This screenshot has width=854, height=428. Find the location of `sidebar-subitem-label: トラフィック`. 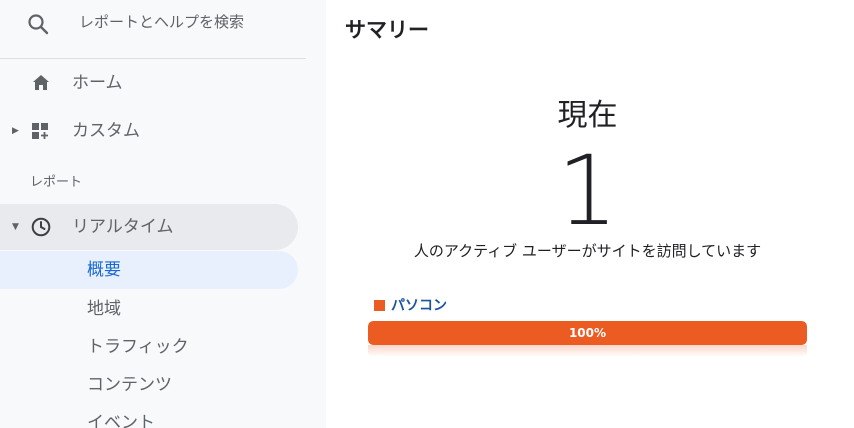

sidebar-subitem-label: トラフィック is located at coordinates (138, 347).